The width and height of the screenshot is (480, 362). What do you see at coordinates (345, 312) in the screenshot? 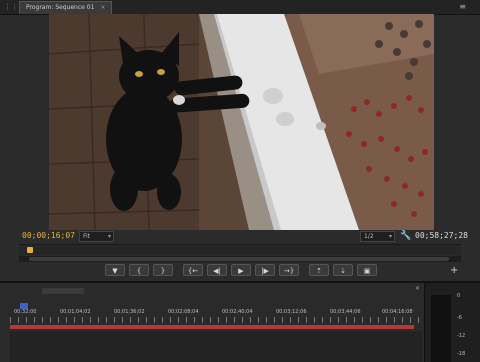
I see `ruler-label: 00;03;44;06` at bounding box center [345, 312].